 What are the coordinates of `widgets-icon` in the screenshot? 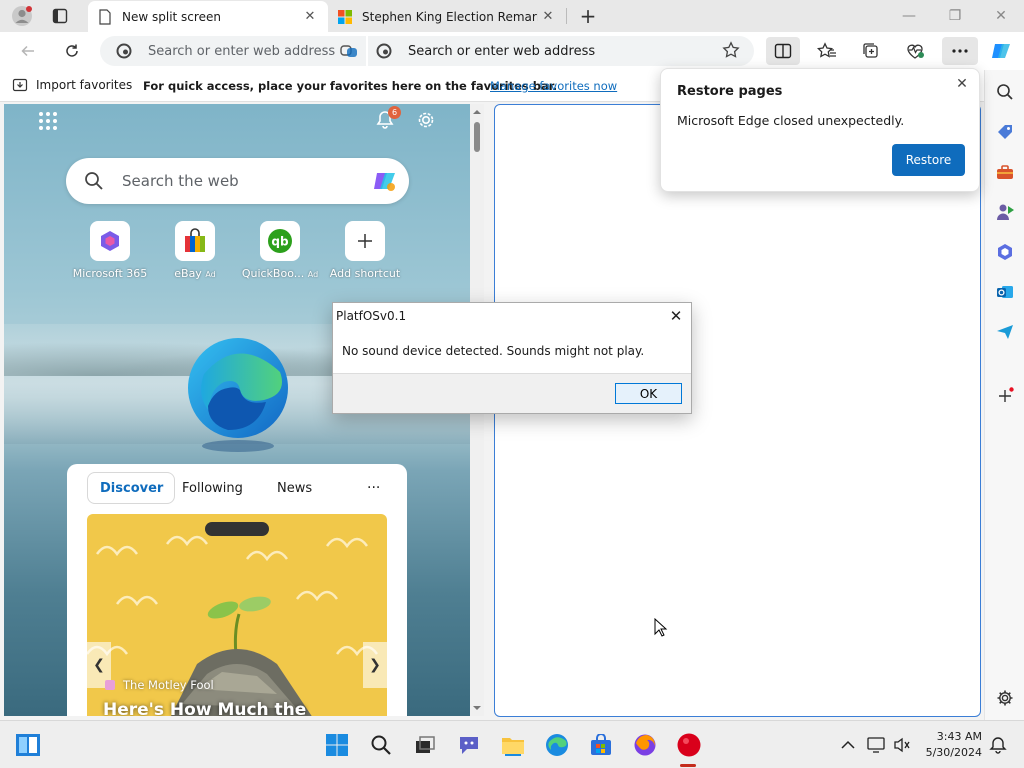 It's located at (28, 745).